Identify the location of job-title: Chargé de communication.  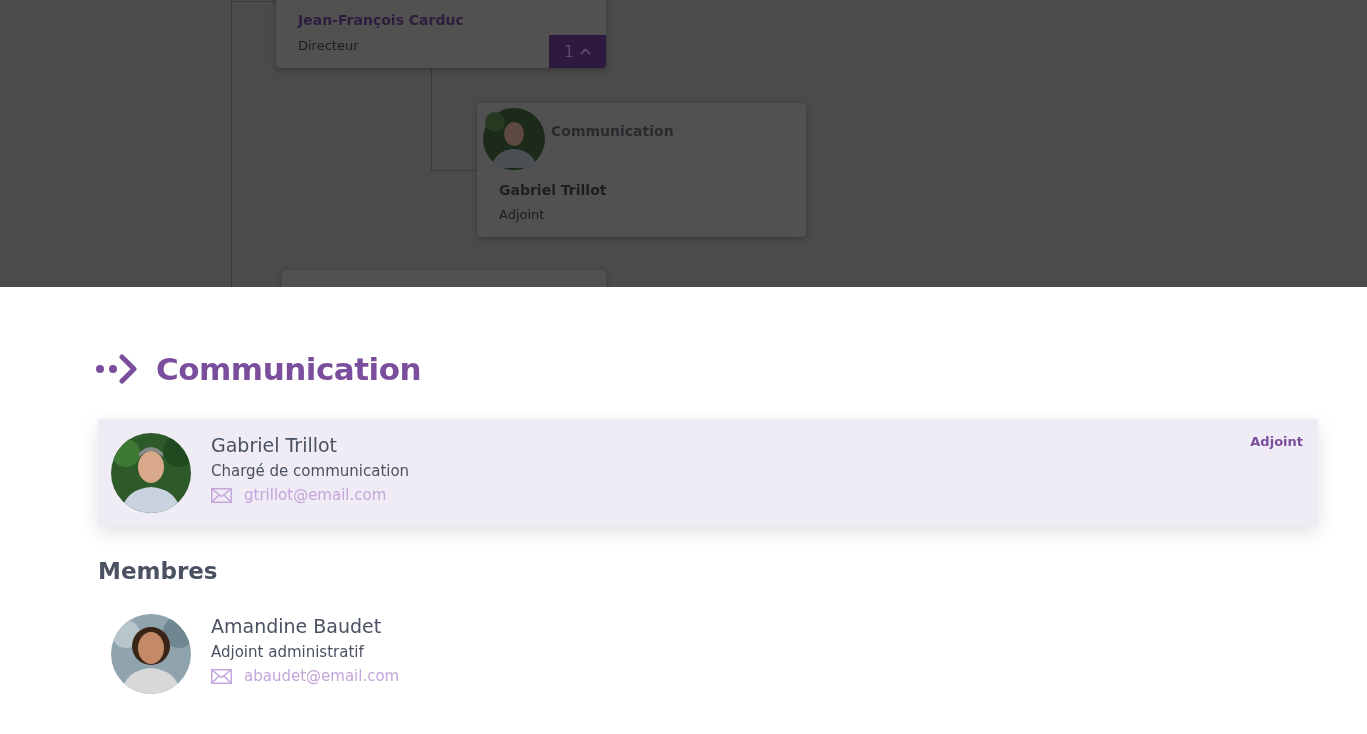
(310, 471).